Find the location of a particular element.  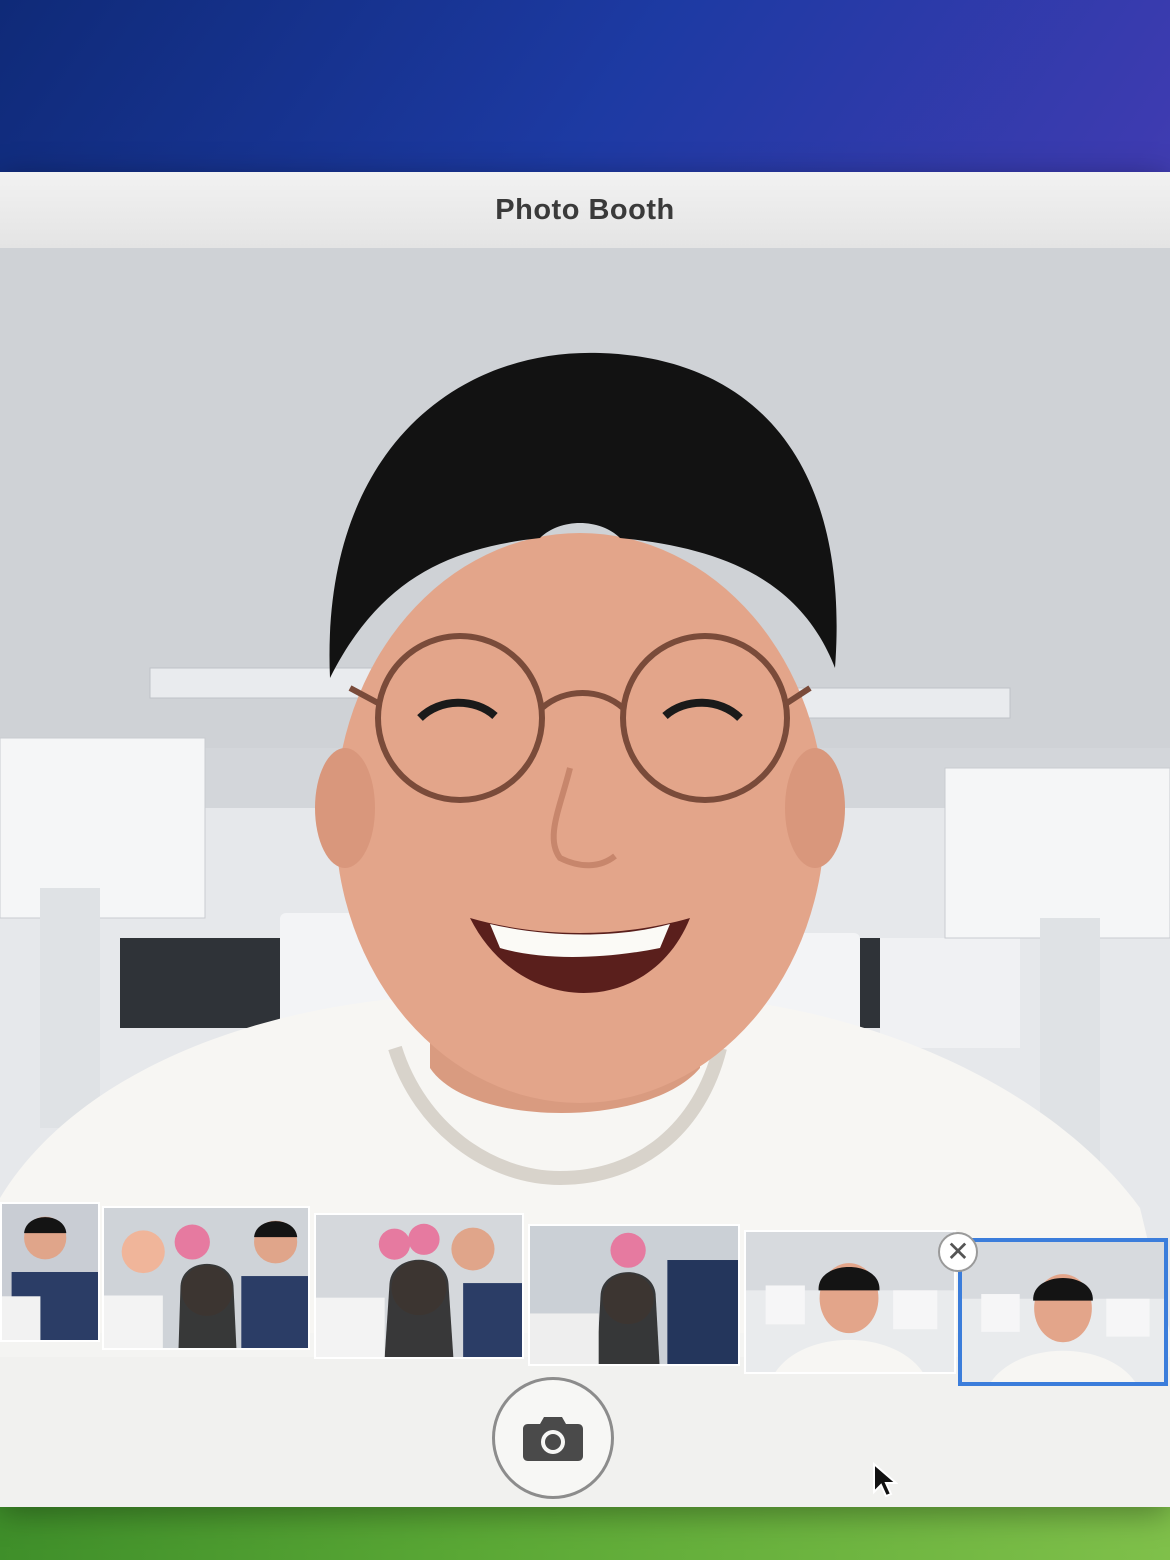

delete-photo-button: ✕ is located at coordinates (958, 1252).